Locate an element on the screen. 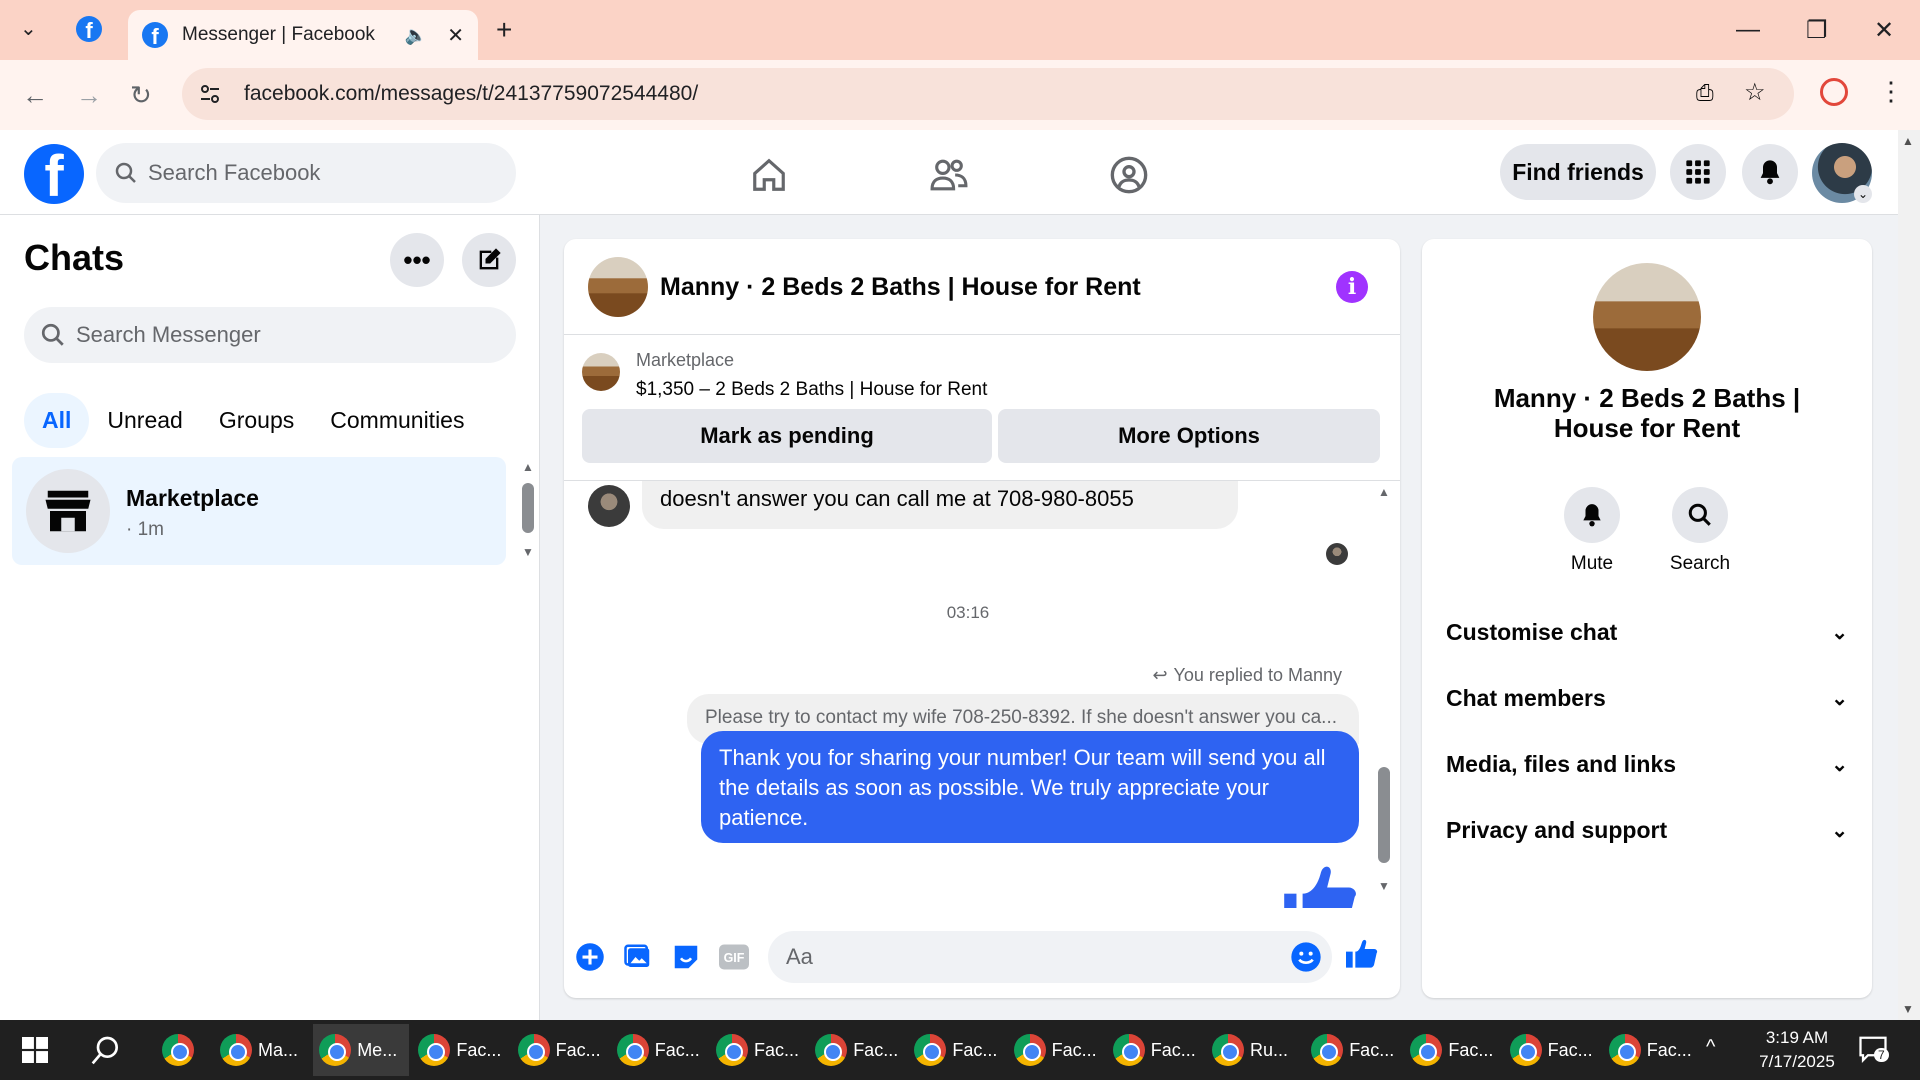 The height and width of the screenshot is (1080, 1920). like-button-icon is located at coordinates (1362, 953).